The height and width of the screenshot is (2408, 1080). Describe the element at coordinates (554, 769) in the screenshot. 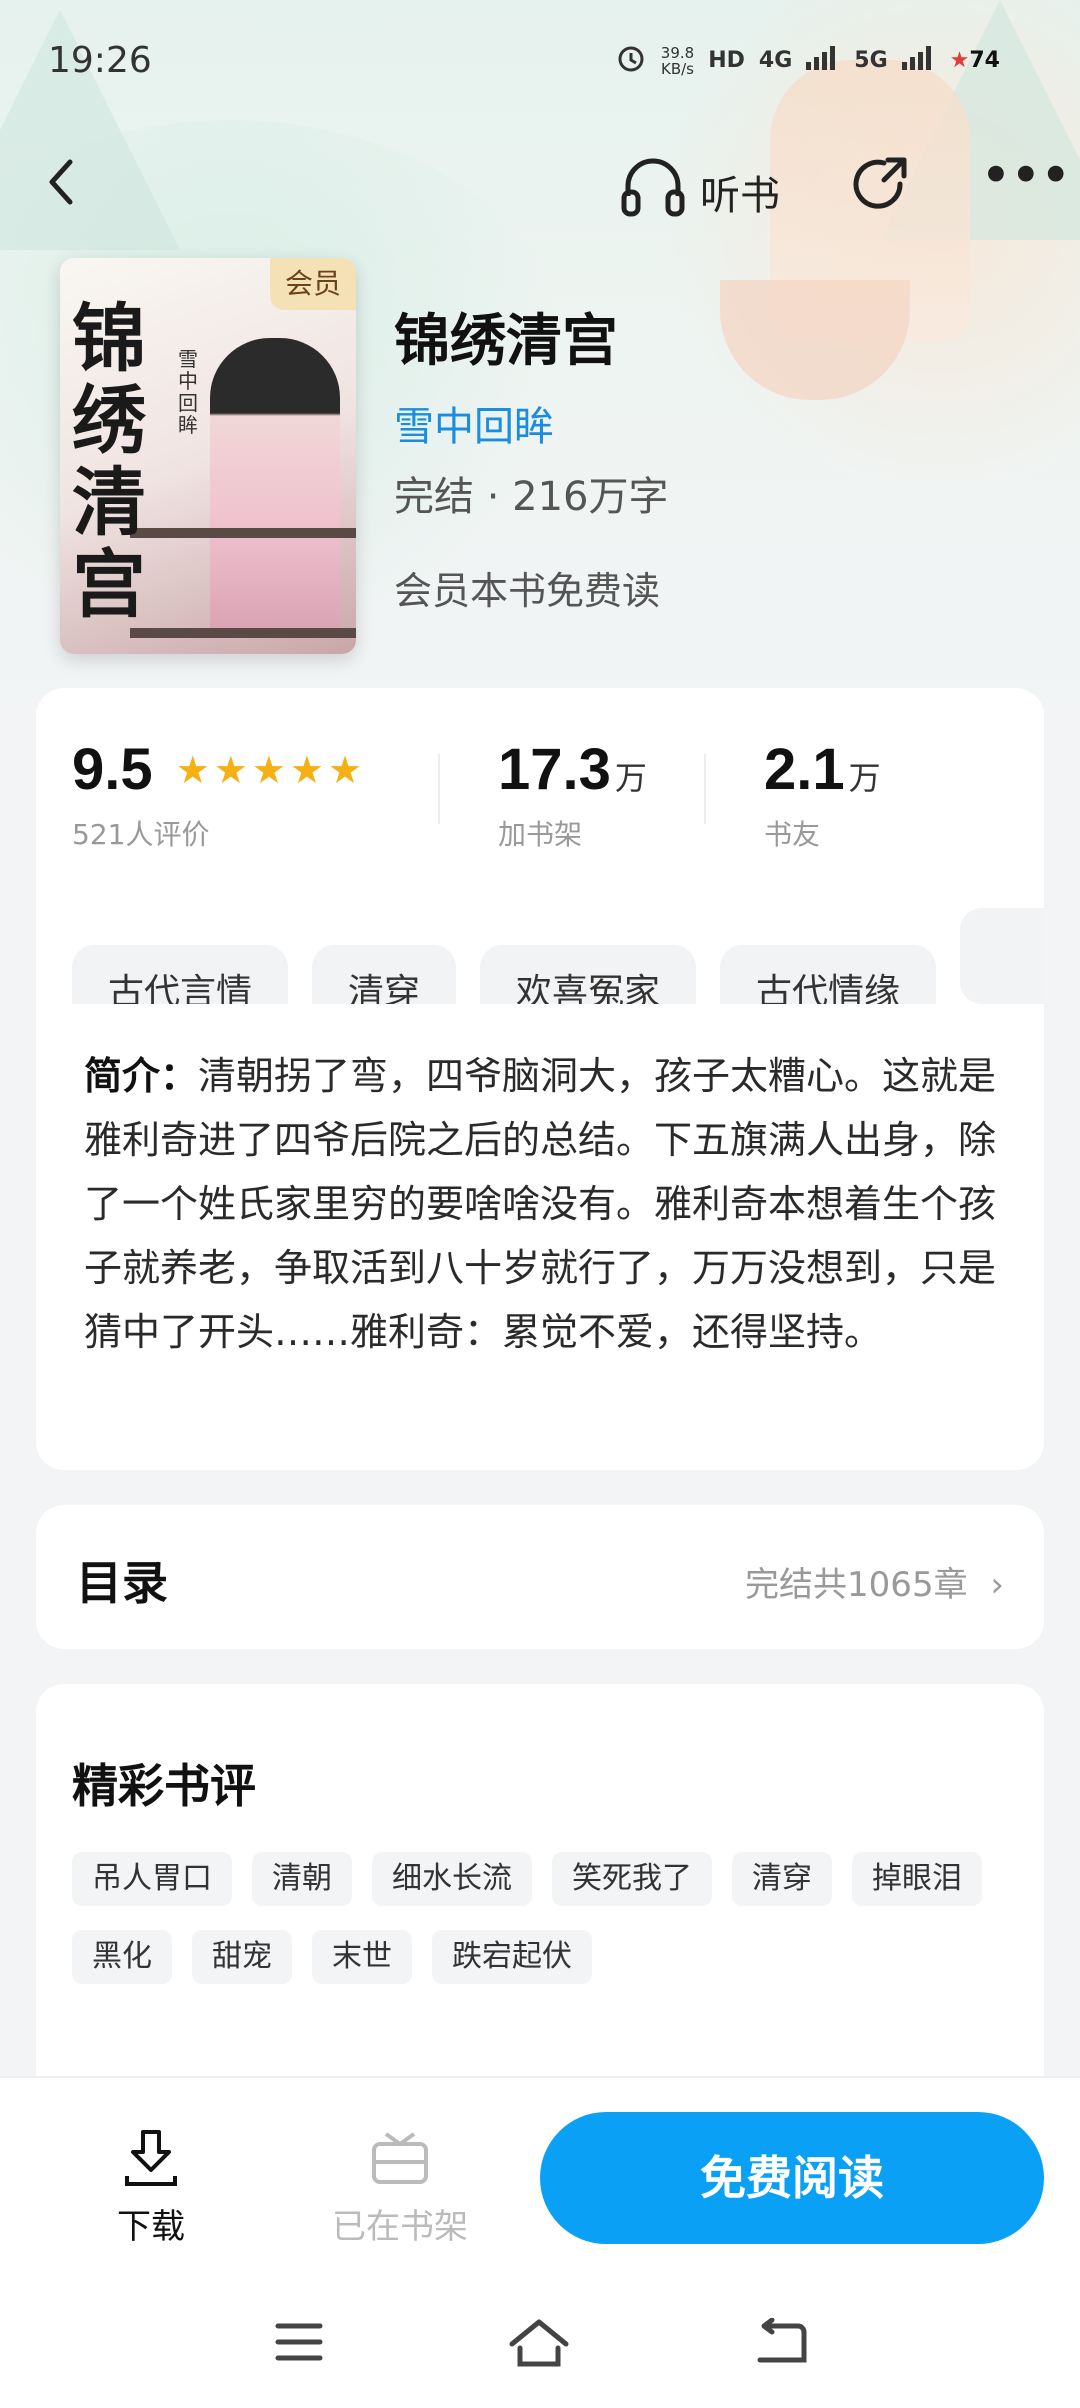

I see `shelf-count: 17.3` at that location.